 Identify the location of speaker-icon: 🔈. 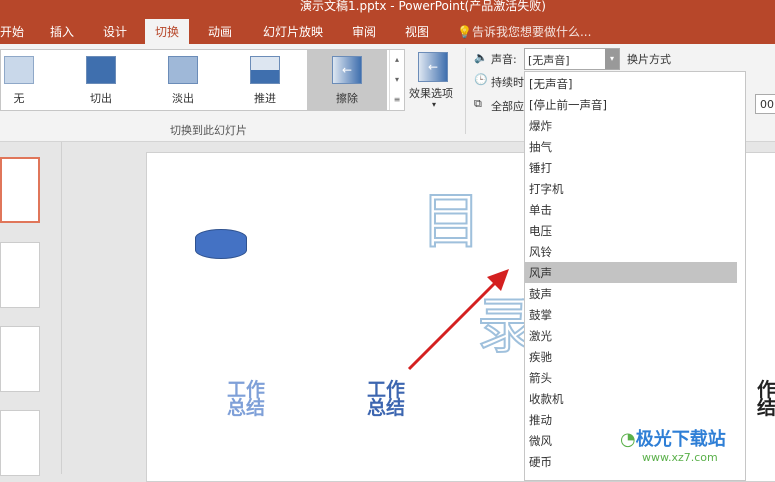
(481, 57).